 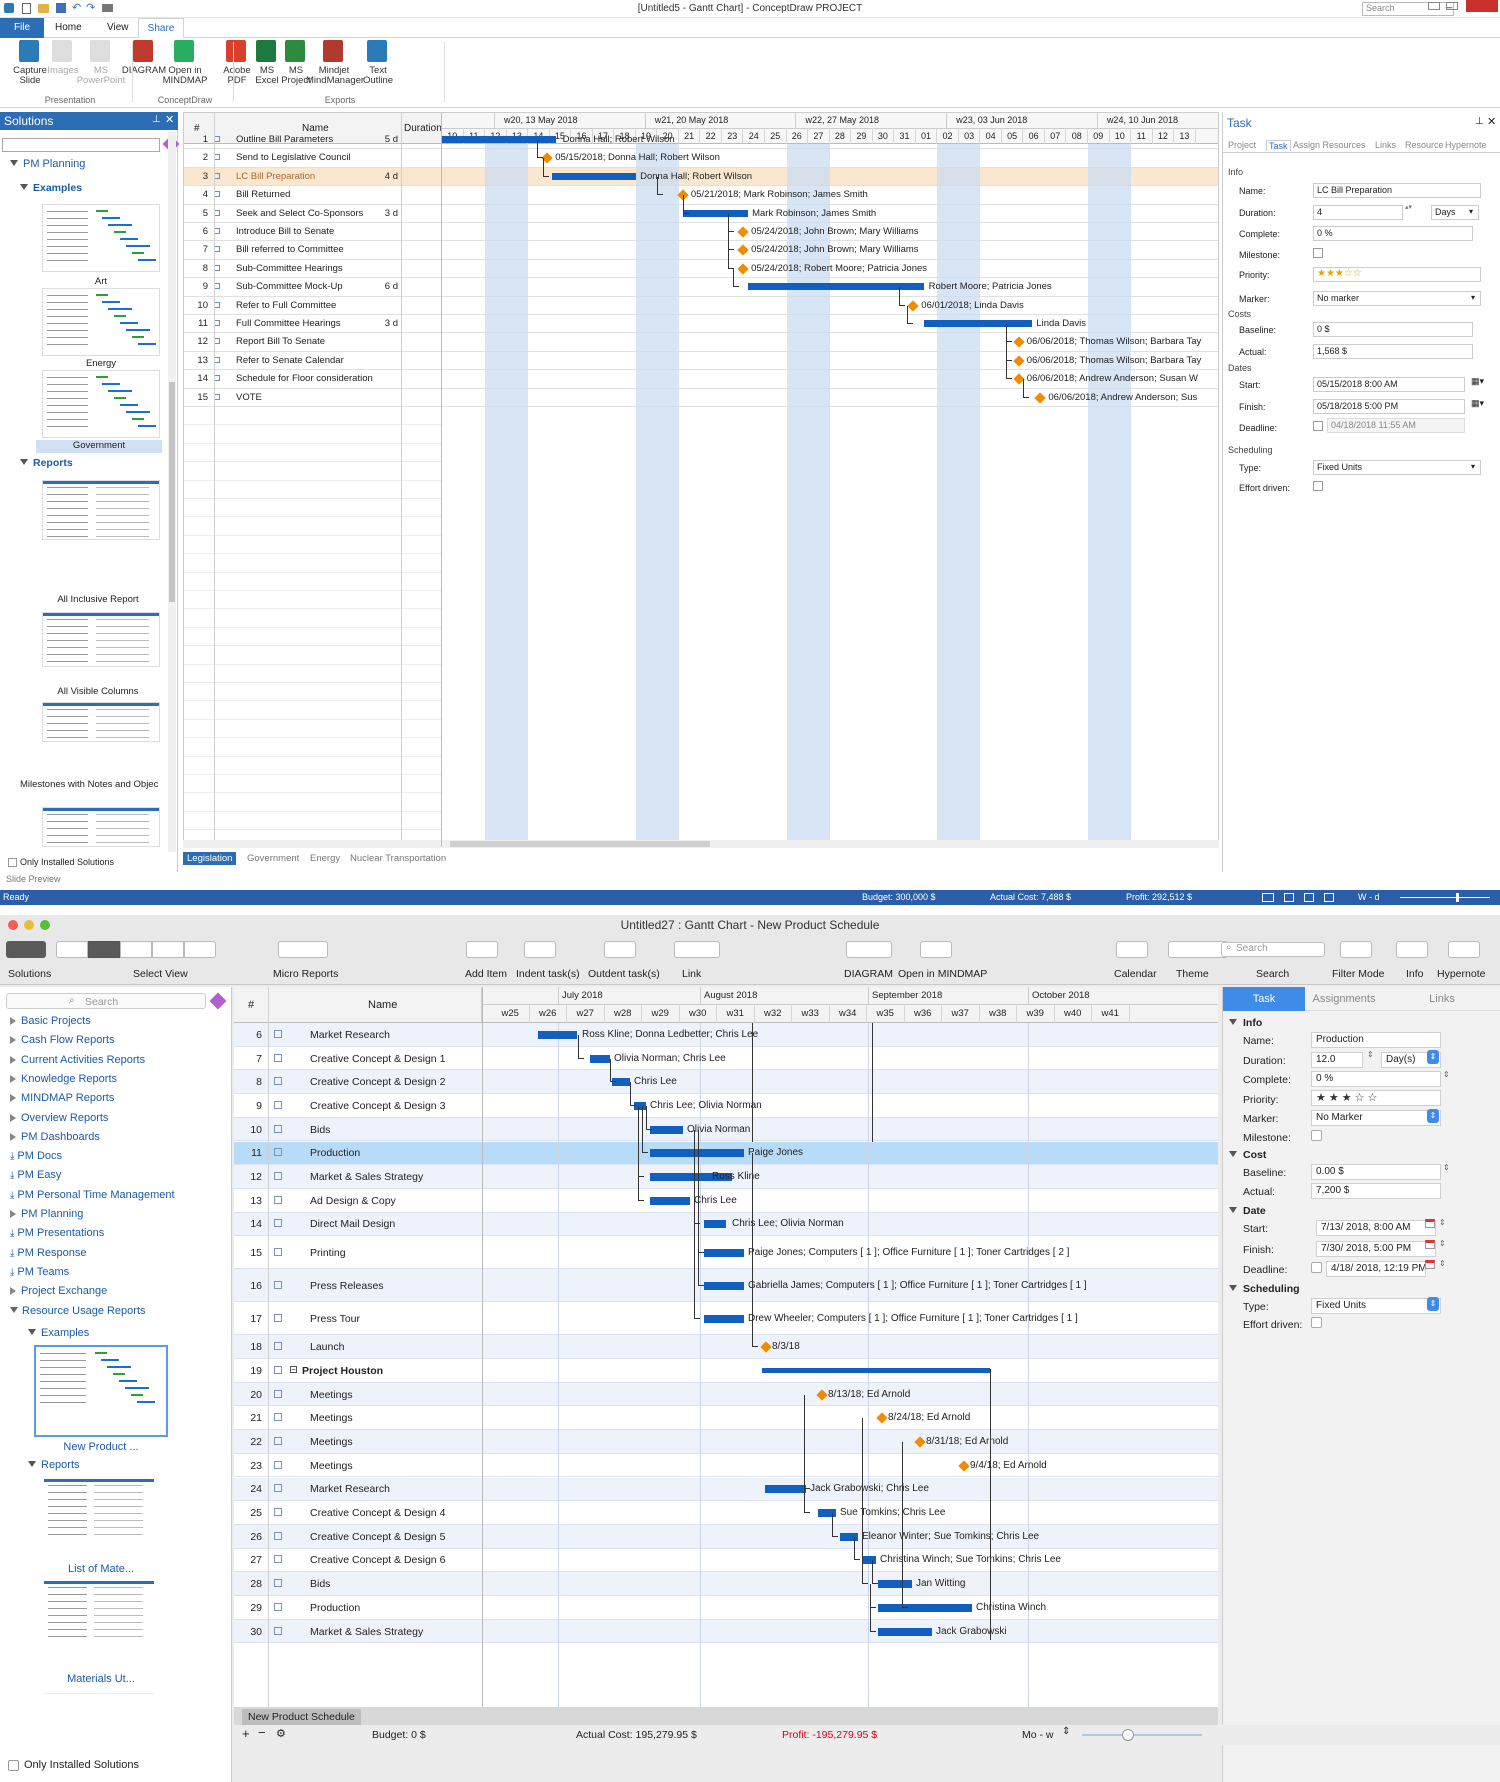 I want to click on actual-field: 1,568 $, so click(x=1393, y=351).